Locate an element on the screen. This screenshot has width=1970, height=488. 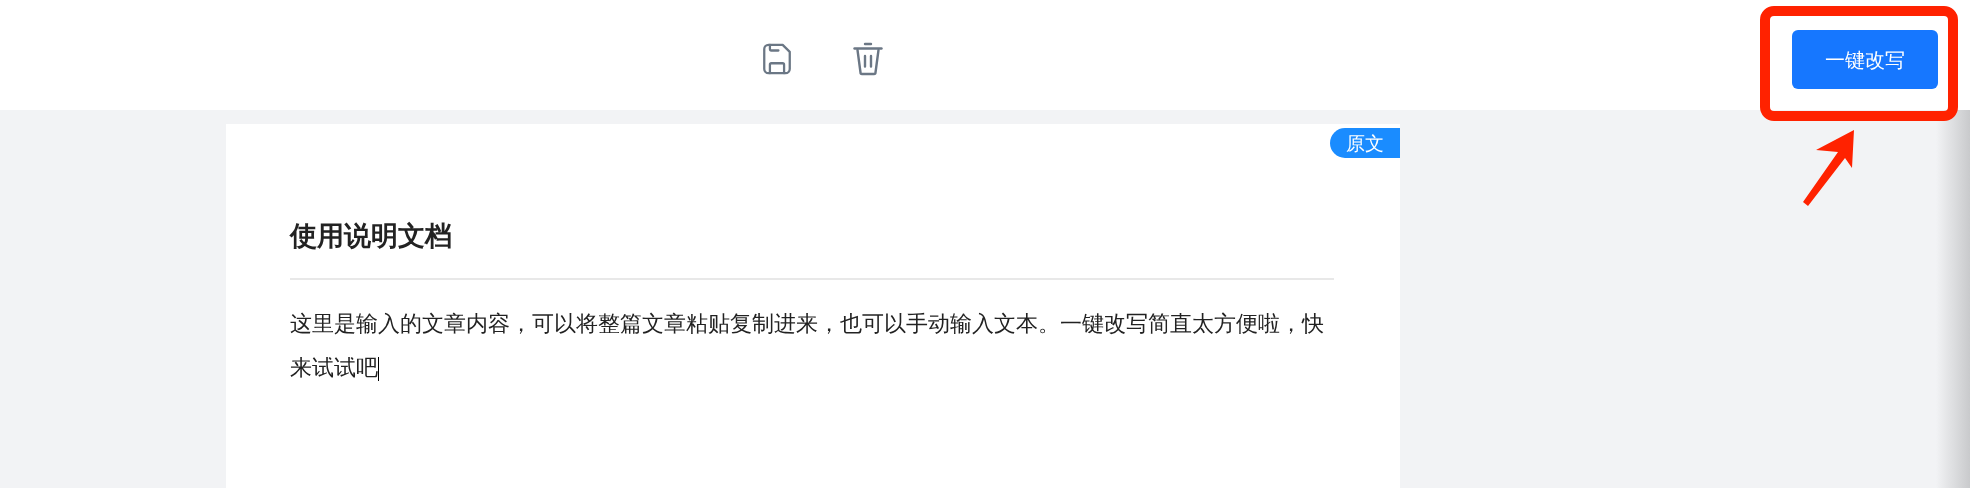
text-cursor is located at coordinates (378, 369).